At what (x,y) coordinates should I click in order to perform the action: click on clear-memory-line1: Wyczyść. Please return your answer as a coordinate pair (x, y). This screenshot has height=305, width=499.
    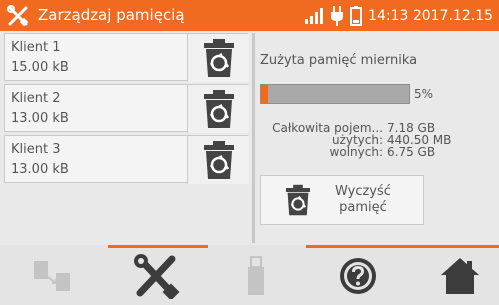
    Looking at the image, I should click on (363, 191).